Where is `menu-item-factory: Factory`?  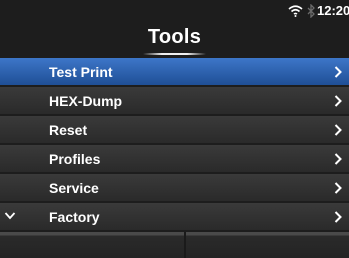
menu-item-factory: Factory is located at coordinates (174, 216).